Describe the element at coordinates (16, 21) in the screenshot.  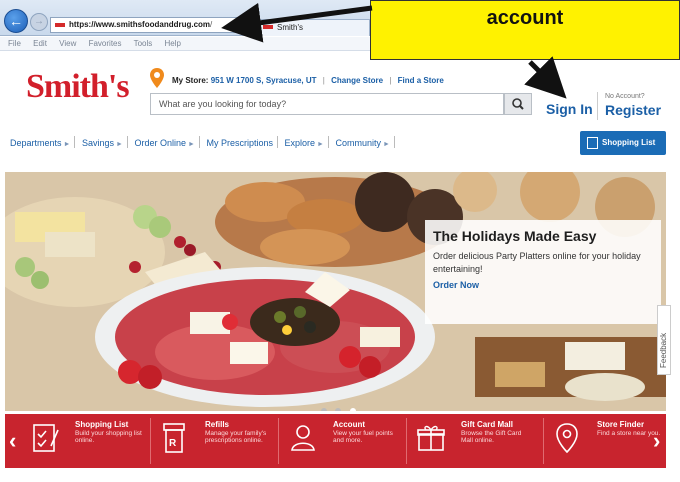
I see `back-icon: ←` at that location.